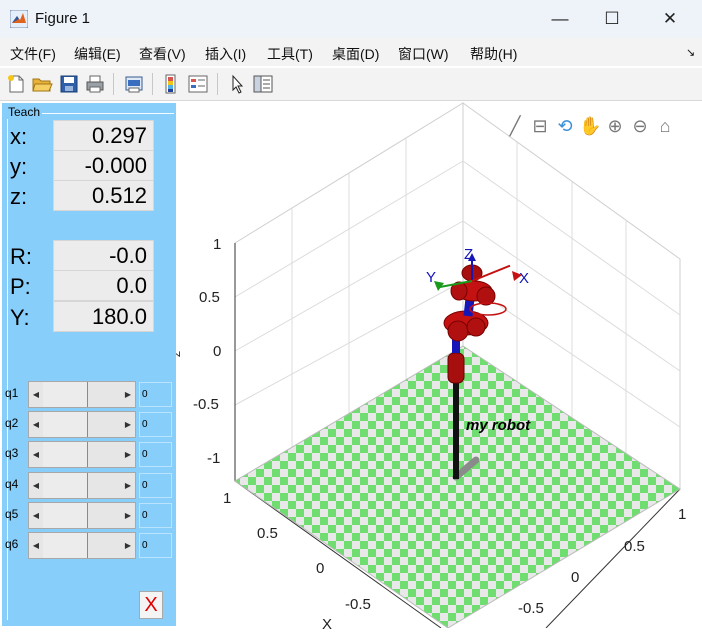 This screenshot has height=633, width=702. I want to click on frame-x-label: X, so click(524, 278).